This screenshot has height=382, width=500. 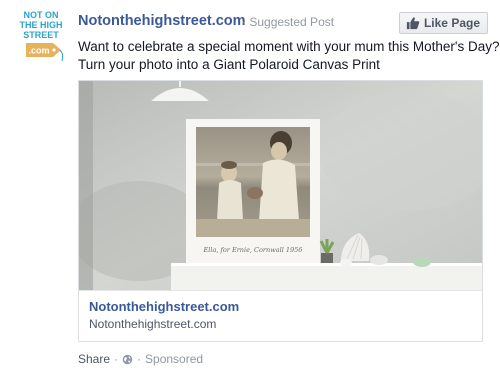 I want to click on like-page-label: Like Page, so click(x=451, y=23).